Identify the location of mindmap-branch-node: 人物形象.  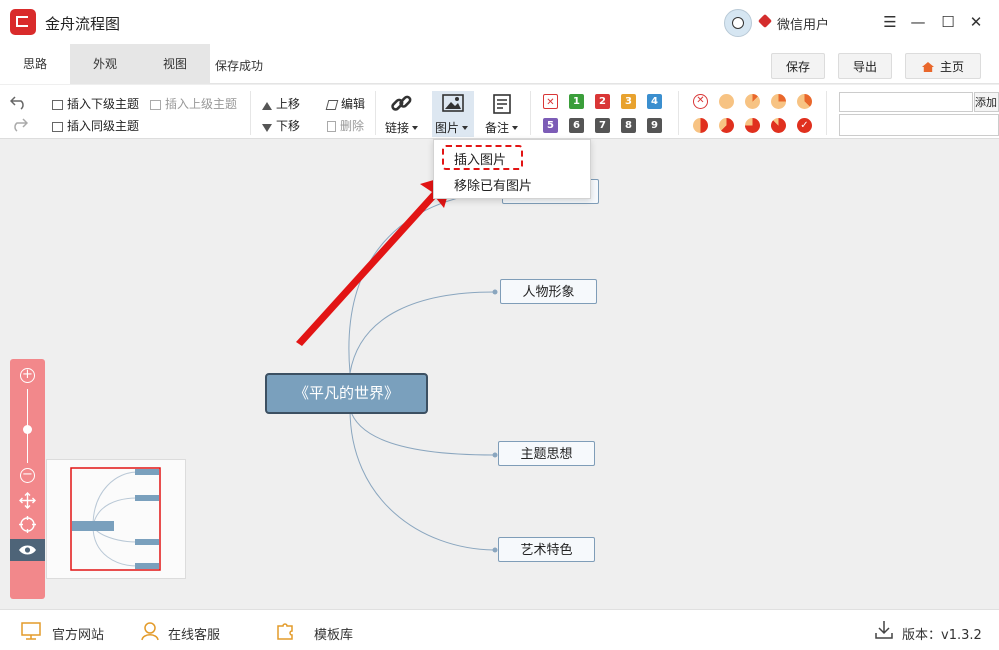
(548, 291).